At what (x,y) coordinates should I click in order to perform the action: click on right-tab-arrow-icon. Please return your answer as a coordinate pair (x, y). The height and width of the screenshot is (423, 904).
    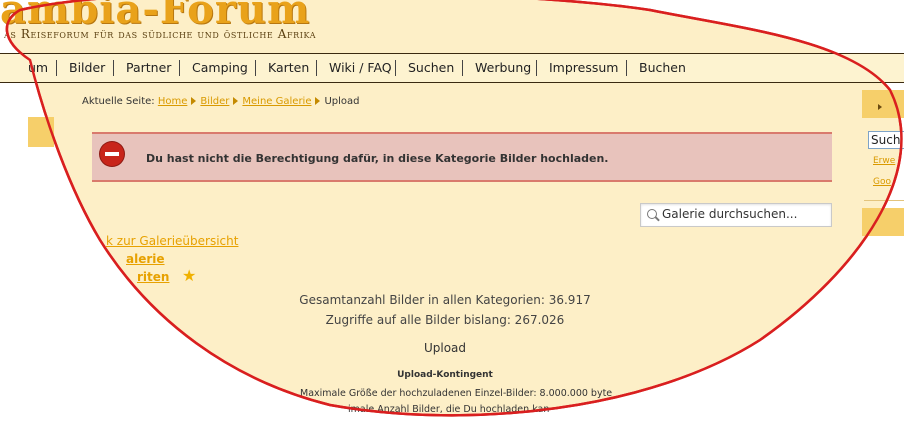
    Looking at the image, I should click on (880, 107).